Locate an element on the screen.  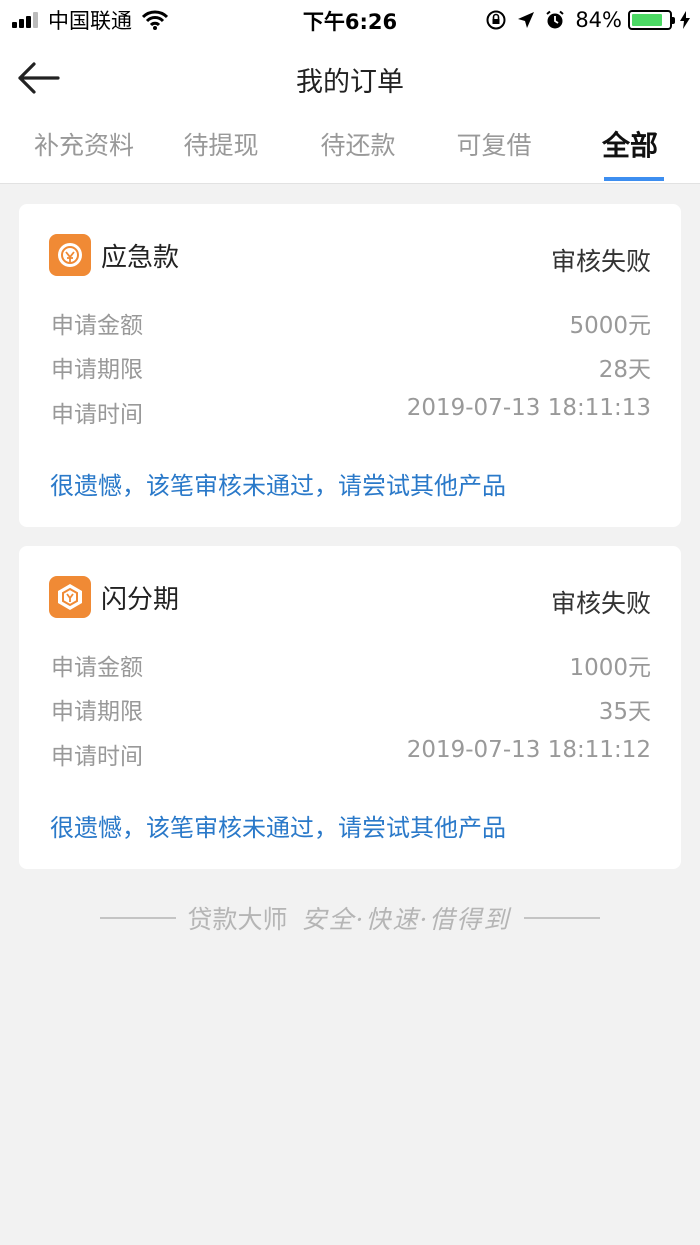
product-name: 应急款 is located at coordinates (140, 257).